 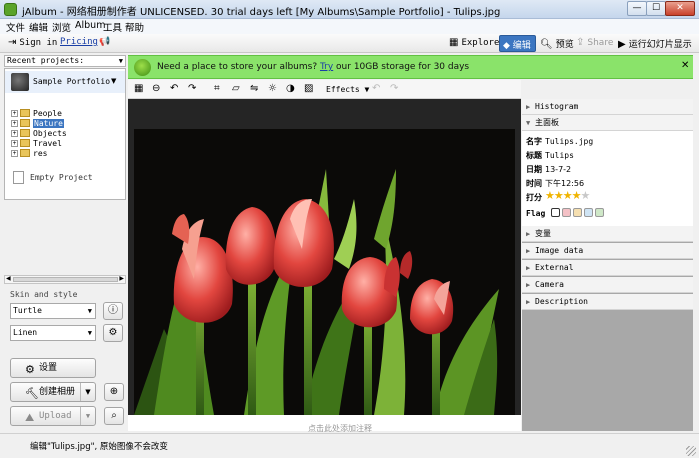 I want to click on horizontal-scrollbar: ◀ ▶, so click(x=65, y=279).